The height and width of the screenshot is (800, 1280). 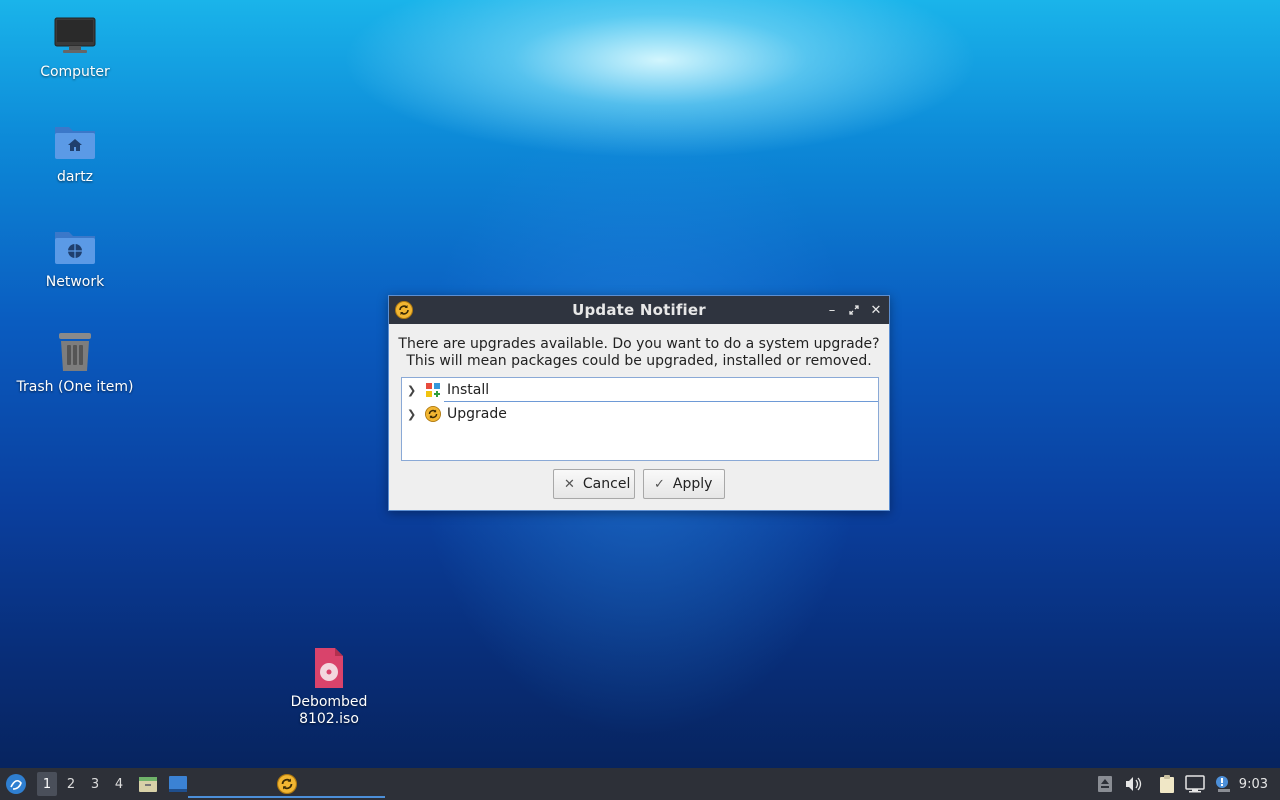 I want to click on start-menu-button, so click(x=16, y=784).